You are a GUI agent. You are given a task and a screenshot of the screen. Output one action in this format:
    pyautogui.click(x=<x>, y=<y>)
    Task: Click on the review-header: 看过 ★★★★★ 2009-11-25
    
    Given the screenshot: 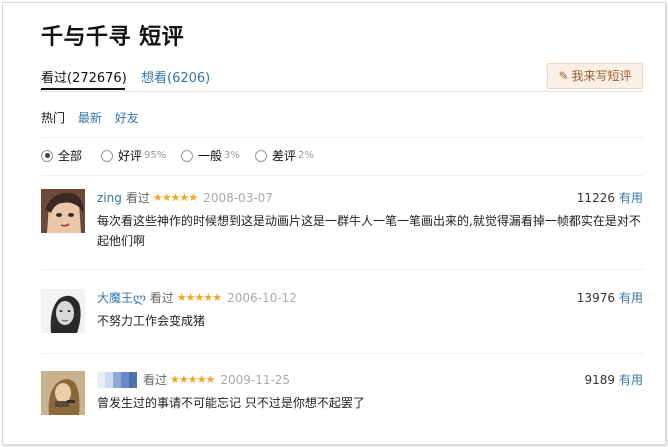 What is the action you would take?
    pyautogui.click(x=193, y=379)
    